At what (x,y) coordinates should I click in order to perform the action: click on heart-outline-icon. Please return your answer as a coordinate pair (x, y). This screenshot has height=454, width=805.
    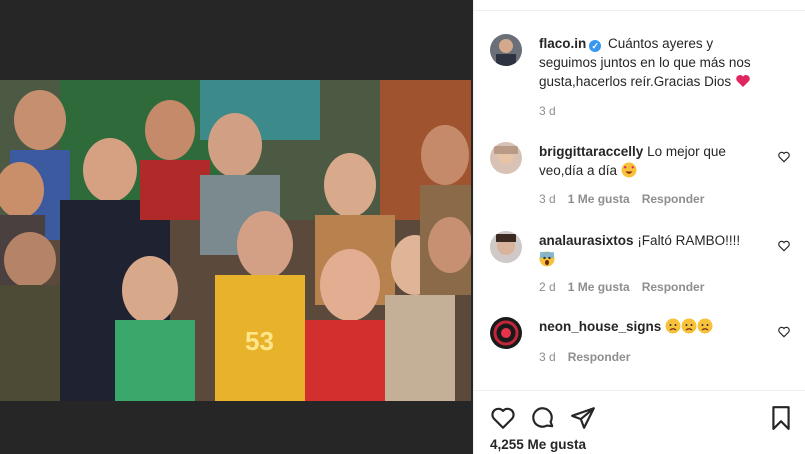
    Looking at the image, I should click on (503, 418).